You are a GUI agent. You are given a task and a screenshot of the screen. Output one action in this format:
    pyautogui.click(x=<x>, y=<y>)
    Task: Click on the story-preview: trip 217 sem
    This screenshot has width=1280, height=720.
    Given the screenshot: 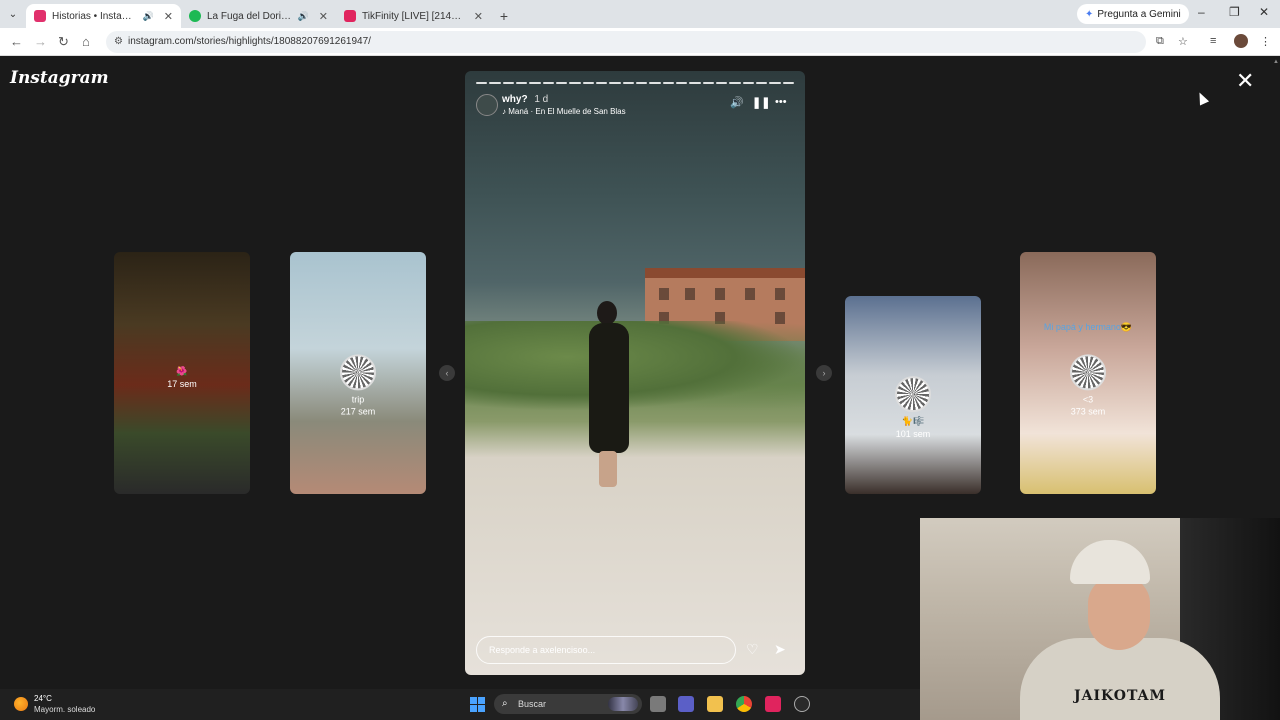 What is the action you would take?
    pyautogui.click(x=358, y=373)
    